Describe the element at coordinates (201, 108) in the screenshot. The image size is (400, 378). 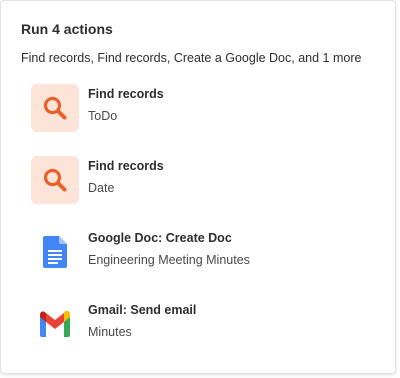
I see `action-item-find-records-todo: Find records ToDo` at that location.